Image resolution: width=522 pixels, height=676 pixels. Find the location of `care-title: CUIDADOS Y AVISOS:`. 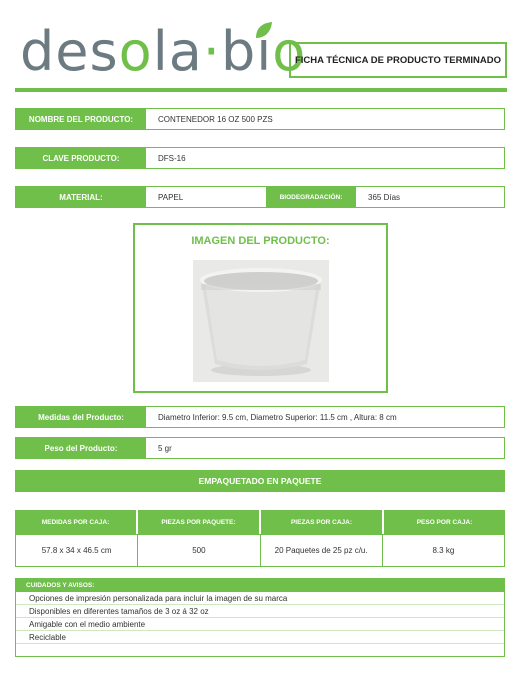

care-title: CUIDADOS Y AVISOS: is located at coordinates (260, 585).